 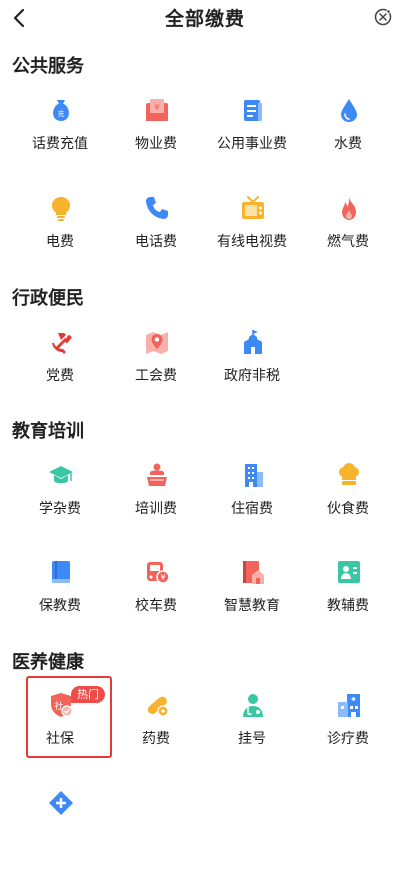 I want to click on utilities-icon, so click(x=253, y=110).